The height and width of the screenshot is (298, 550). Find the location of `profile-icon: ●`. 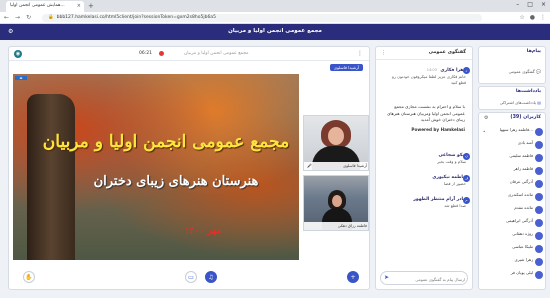

profile-icon: ● is located at coordinates (532, 17).